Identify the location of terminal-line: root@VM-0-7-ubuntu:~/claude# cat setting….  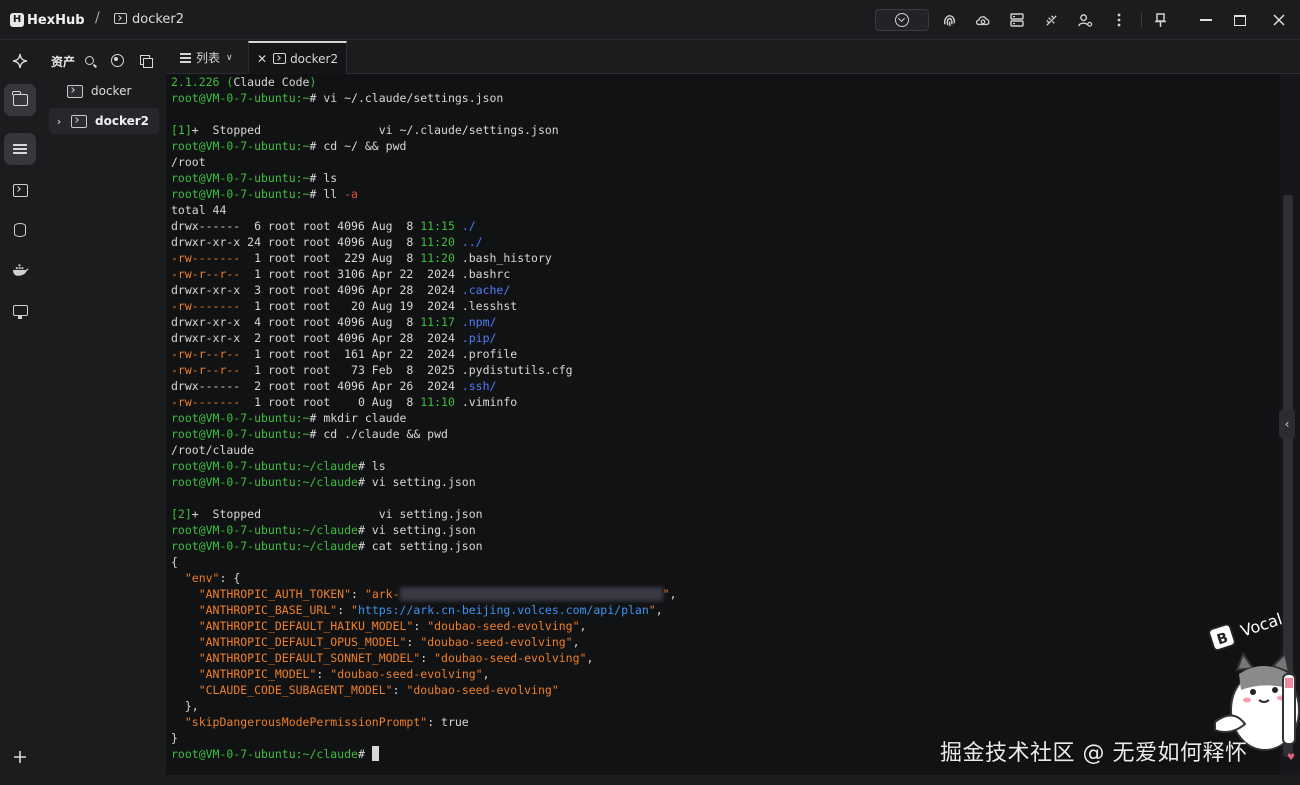
(424, 546).